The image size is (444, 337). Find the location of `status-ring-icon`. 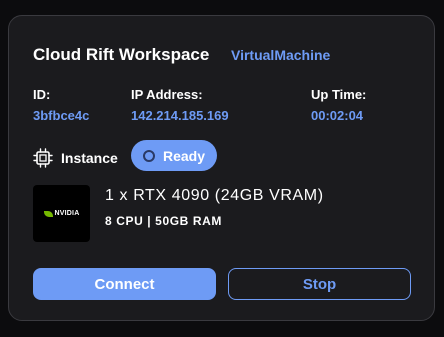

status-ring-icon is located at coordinates (149, 155).